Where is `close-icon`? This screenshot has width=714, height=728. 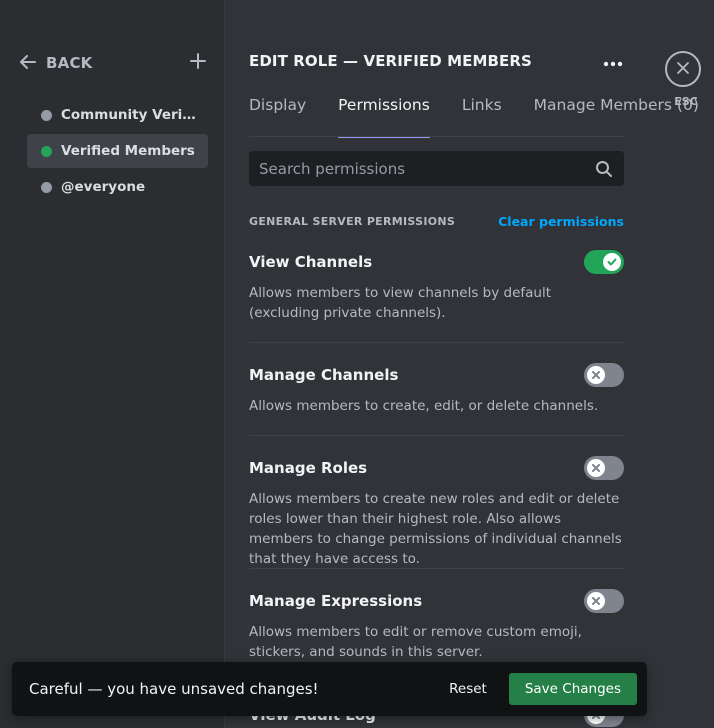
close-icon is located at coordinates (683, 69).